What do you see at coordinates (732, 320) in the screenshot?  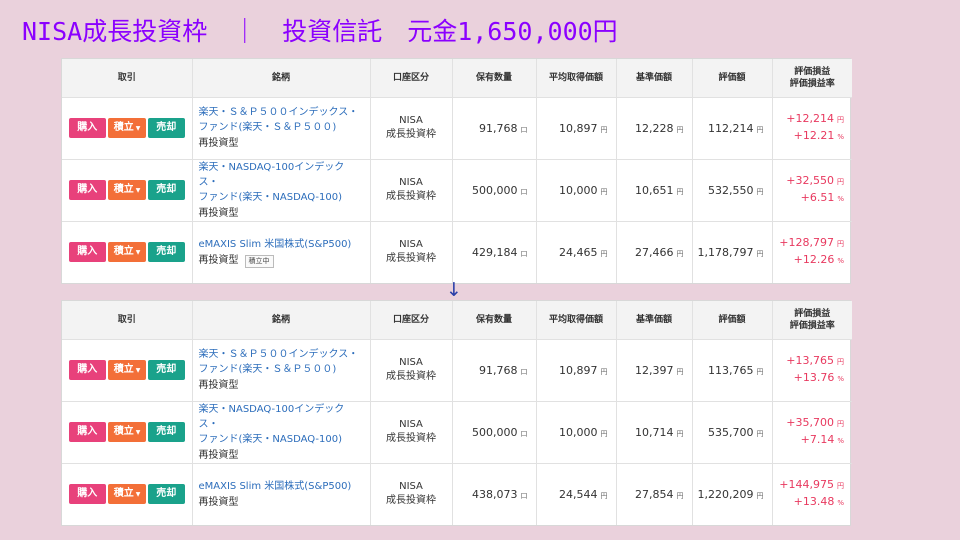 I see `header-value: 評価額` at bounding box center [732, 320].